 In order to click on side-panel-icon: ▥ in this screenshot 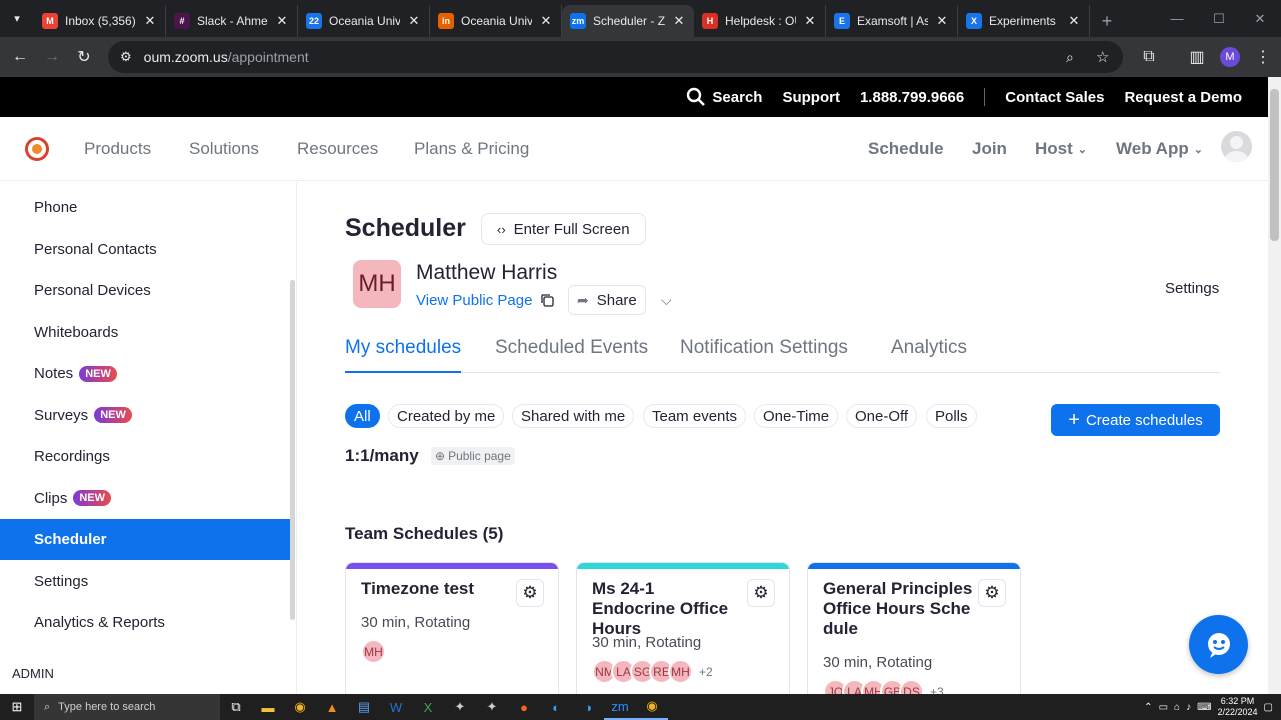, I will do `click(1197, 57)`.